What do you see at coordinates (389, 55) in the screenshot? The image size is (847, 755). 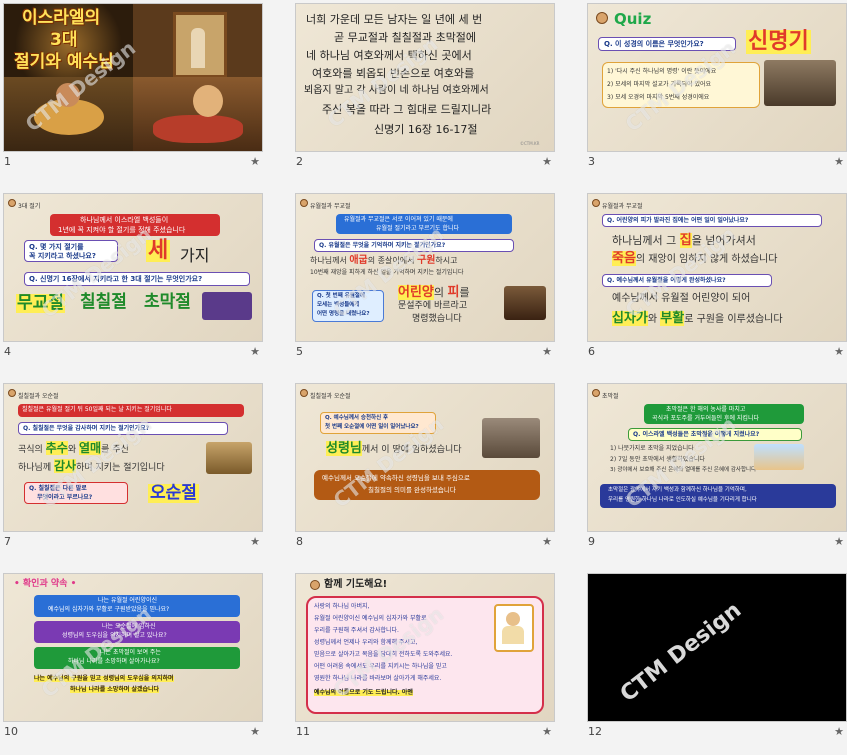 I see `verse-line: 네 하나님 여호와께서 택하신 곳에서` at bounding box center [389, 55].